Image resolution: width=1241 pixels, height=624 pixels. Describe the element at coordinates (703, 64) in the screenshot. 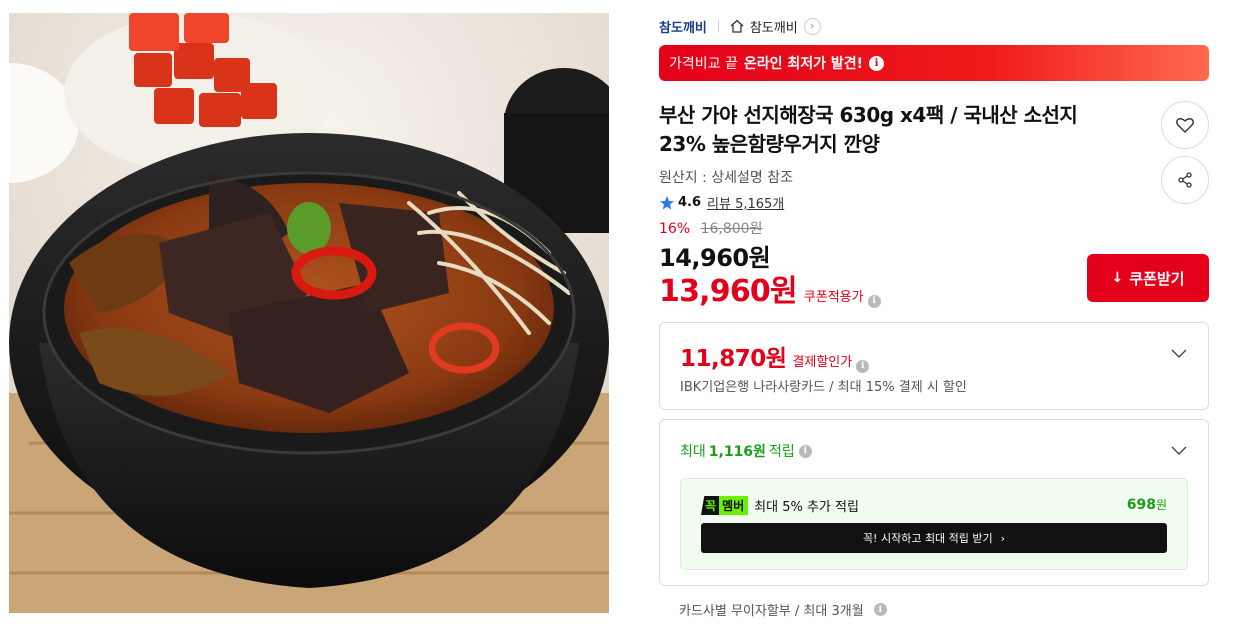

I see `banner-prefix: 가격비교 끝` at that location.